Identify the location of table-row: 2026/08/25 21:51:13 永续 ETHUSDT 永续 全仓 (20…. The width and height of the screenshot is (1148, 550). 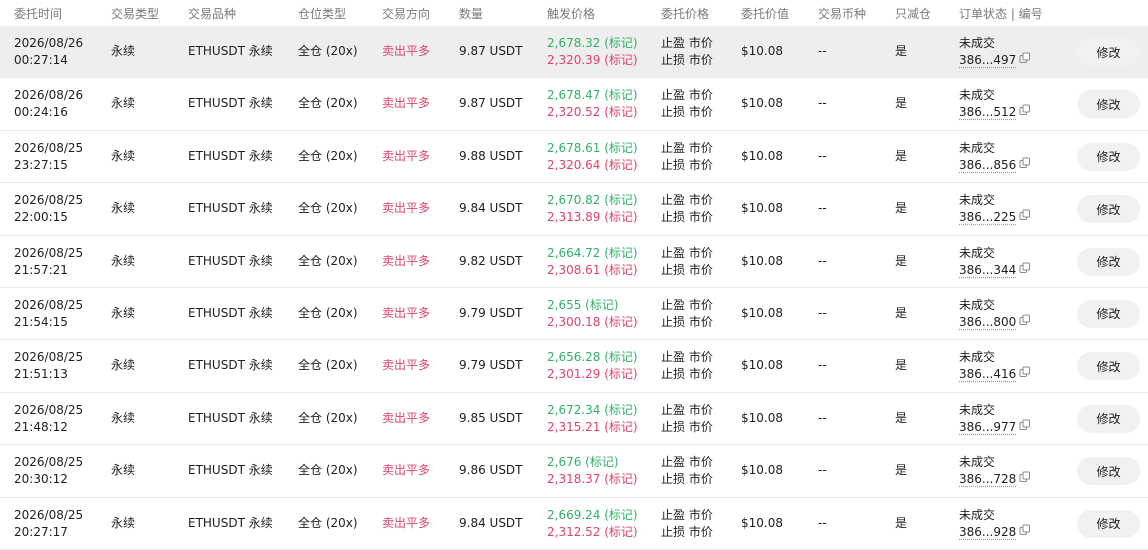
(574, 366).